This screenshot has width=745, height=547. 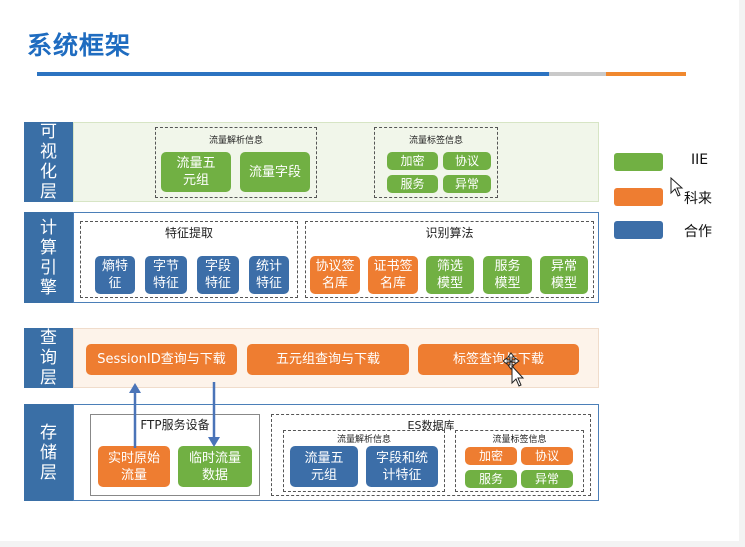 What do you see at coordinates (393, 275) in the screenshot?
I see `algo-cert-signature: 证书签名库` at bounding box center [393, 275].